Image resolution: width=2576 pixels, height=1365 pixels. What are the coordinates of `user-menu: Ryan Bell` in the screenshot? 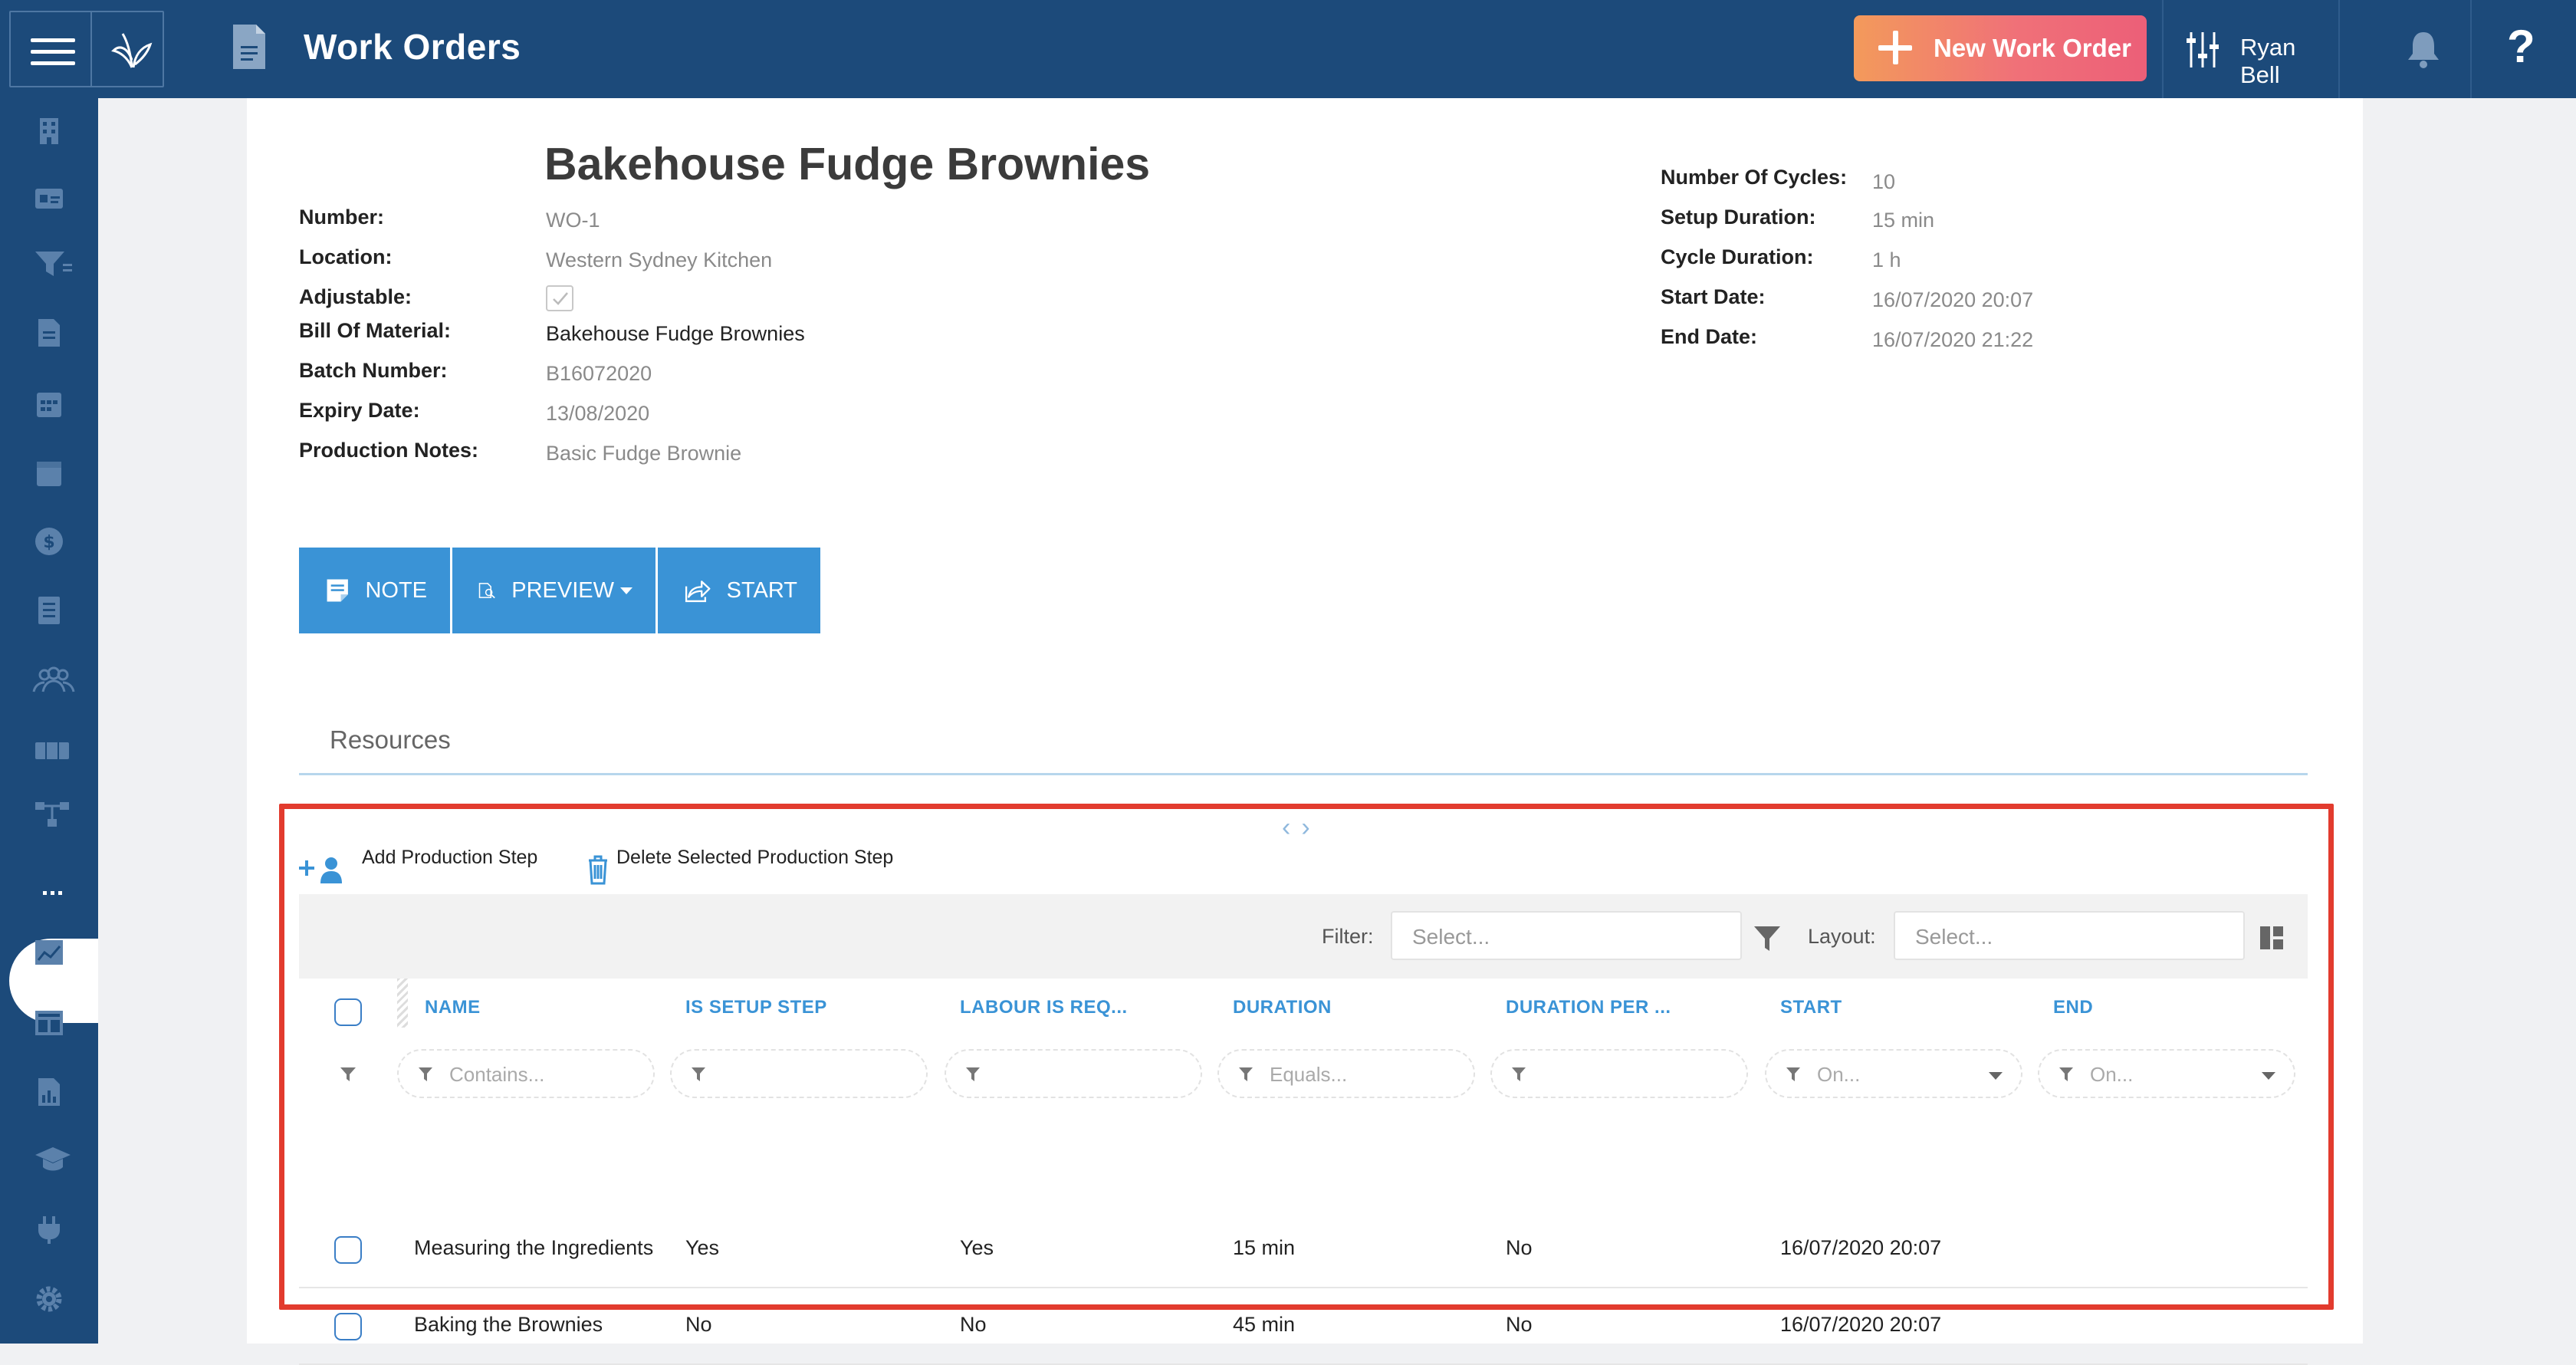 It's located at (2251, 49).